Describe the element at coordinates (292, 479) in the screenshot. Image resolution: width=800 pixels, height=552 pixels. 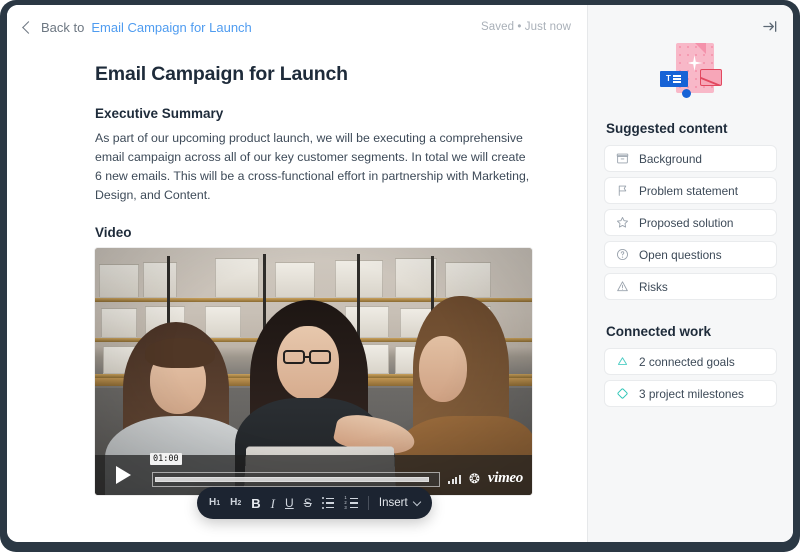
I see `video-progress-fill` at that location.